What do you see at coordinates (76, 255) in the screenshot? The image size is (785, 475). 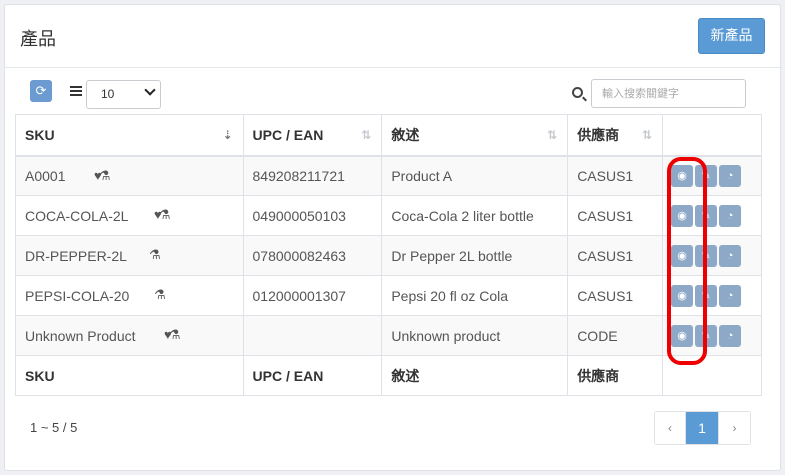 I see `sku-cell: DR-PEPPER-2L` at bounding box center [76, 255].